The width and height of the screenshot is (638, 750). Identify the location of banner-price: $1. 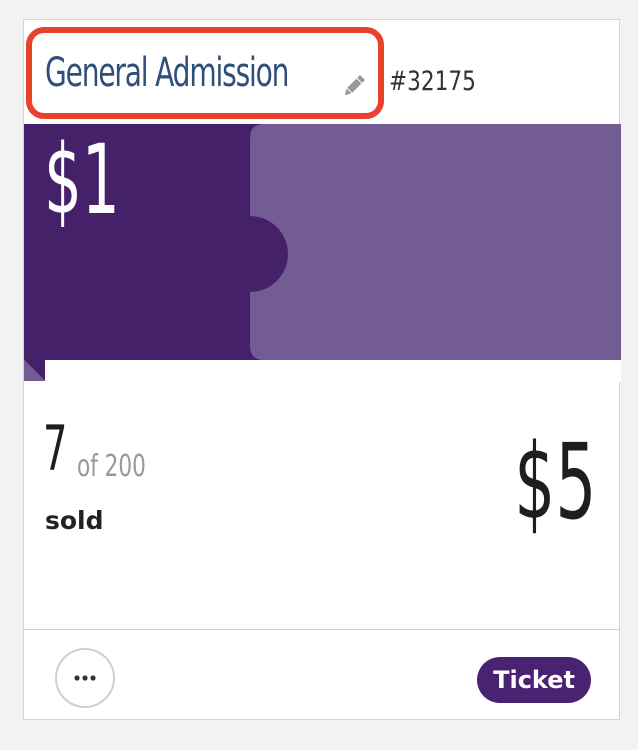
(82, 180).